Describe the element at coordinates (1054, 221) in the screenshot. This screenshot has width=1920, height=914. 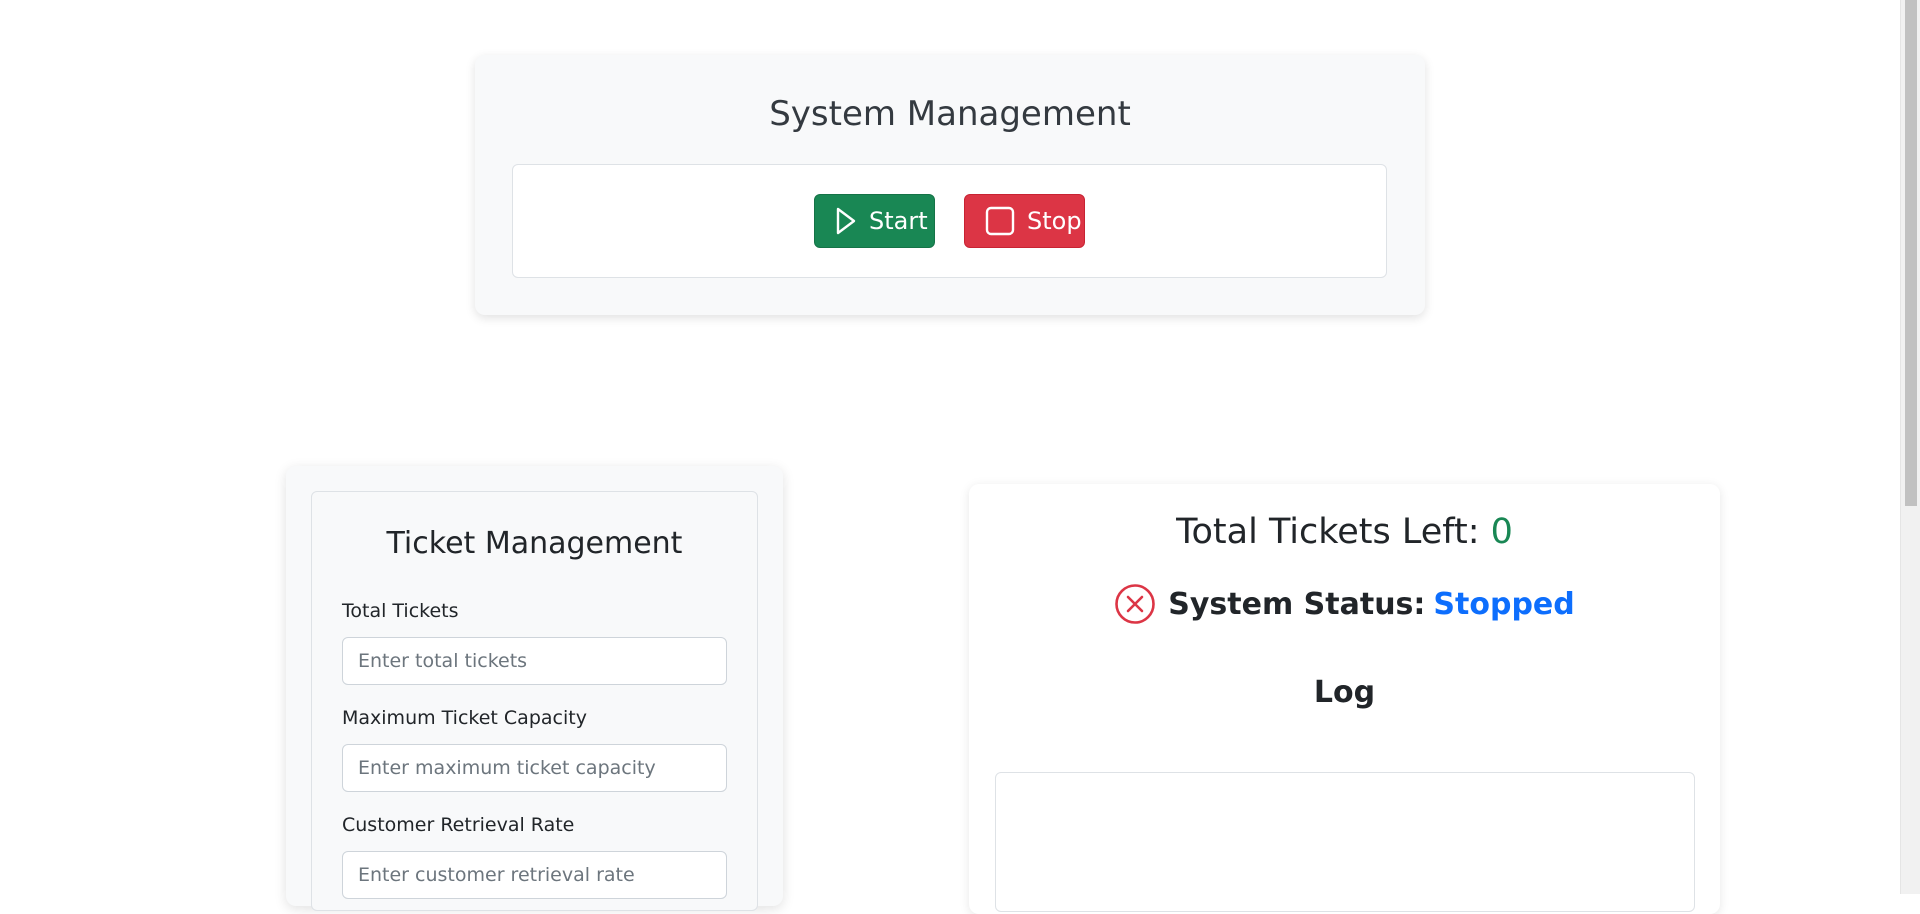
I see `stop-button-label: Stop` at that location.